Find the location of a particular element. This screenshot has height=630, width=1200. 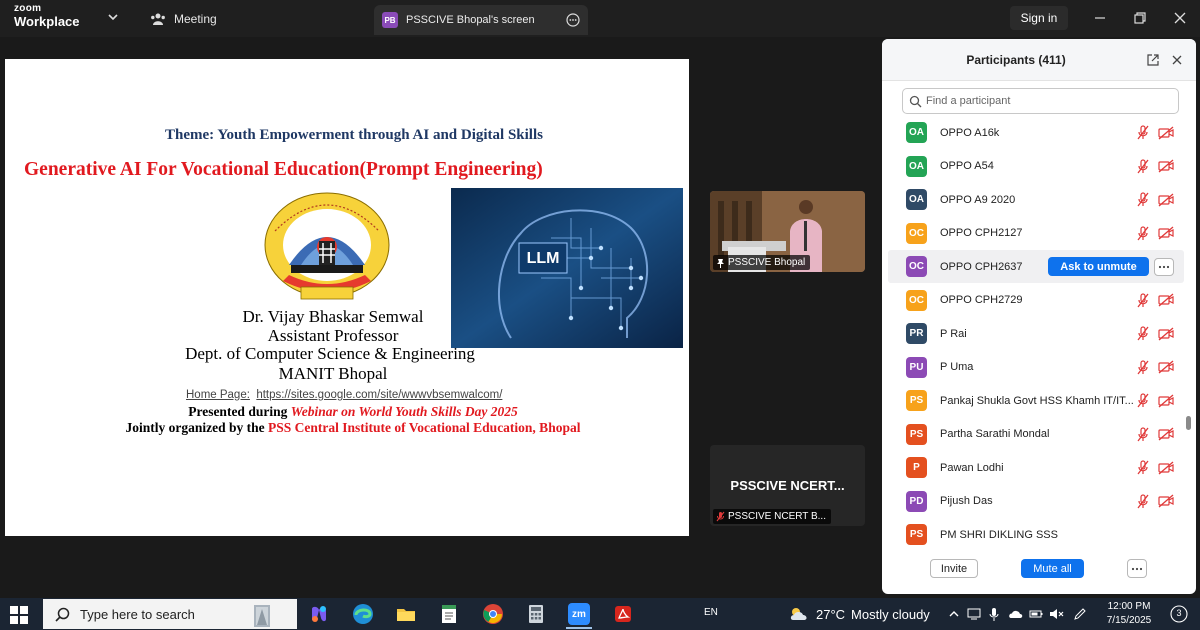

video-tile-label: PSSCIVE Bhopal is located at coordinates (762, 262).